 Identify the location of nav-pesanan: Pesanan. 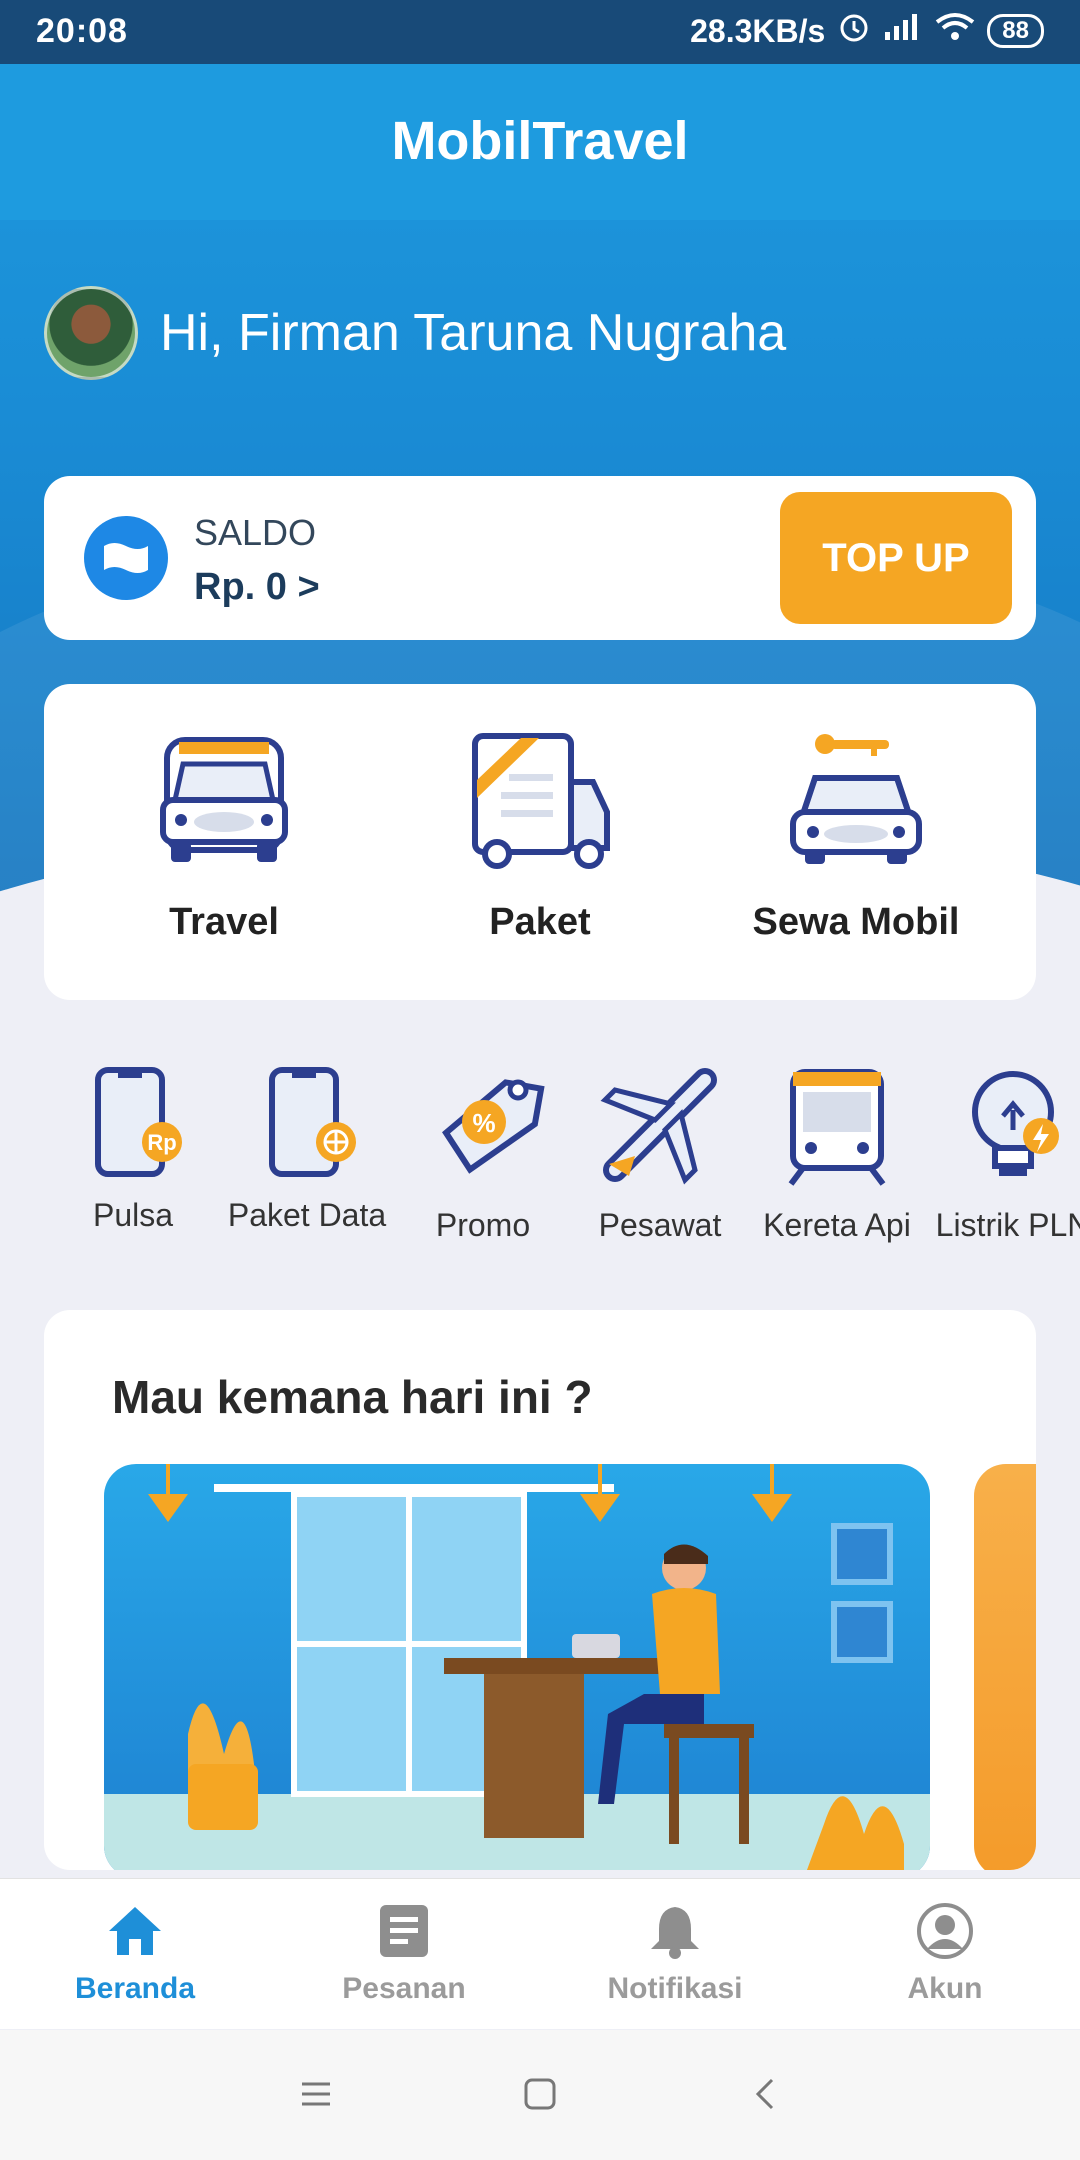
(404, 1954).